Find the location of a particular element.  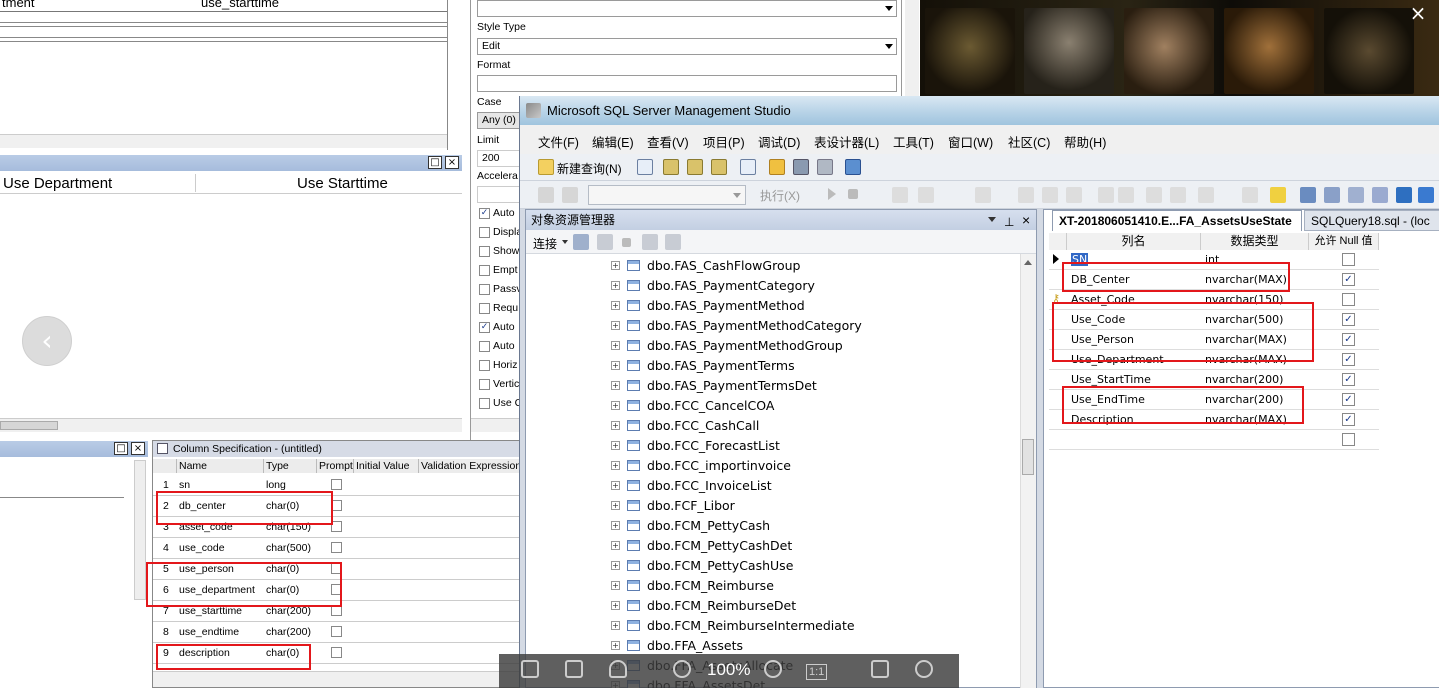

scroll-up-icon is located at coordinates (1028, 262).